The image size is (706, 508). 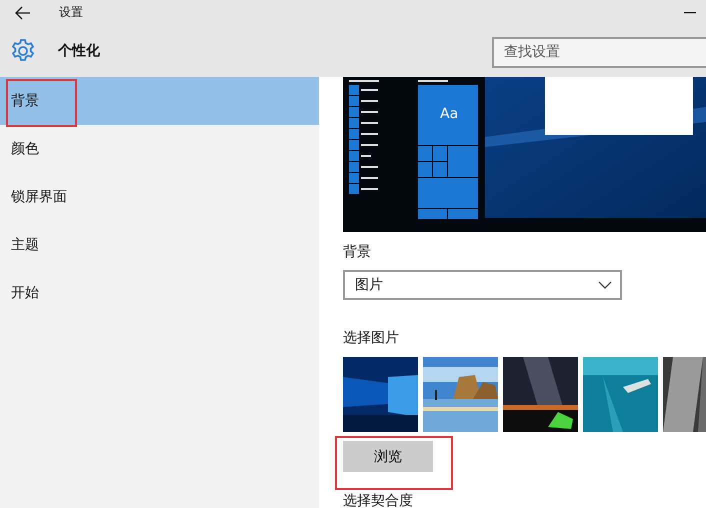 What do you see at coordinates (159, 101) in the screenshot?
I see `sidebar-item: 背景` at bounding box center [159, 101].